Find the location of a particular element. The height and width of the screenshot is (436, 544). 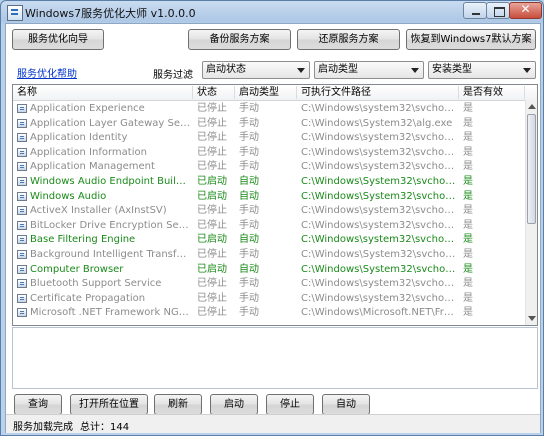

optimize-help-link: 服务优化帮助 is located at coordinates (47, 72).